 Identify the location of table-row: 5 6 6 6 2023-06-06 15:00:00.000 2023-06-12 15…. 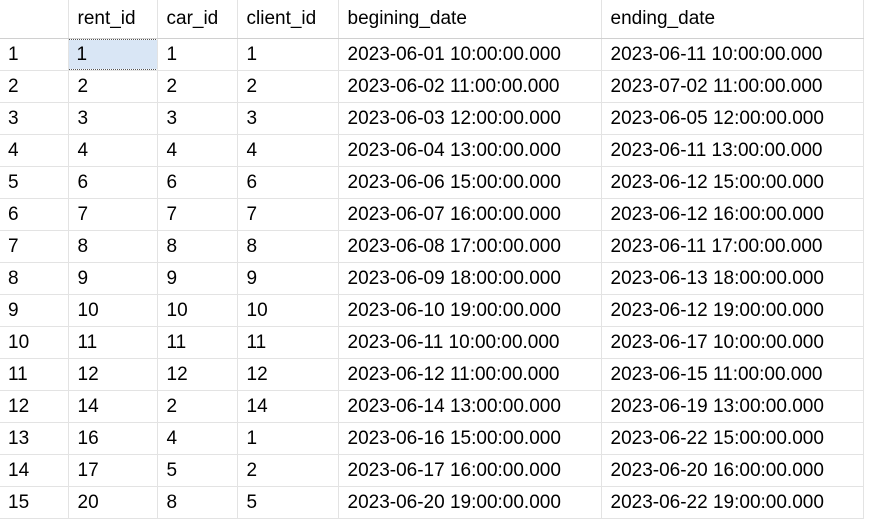
(432, 182).